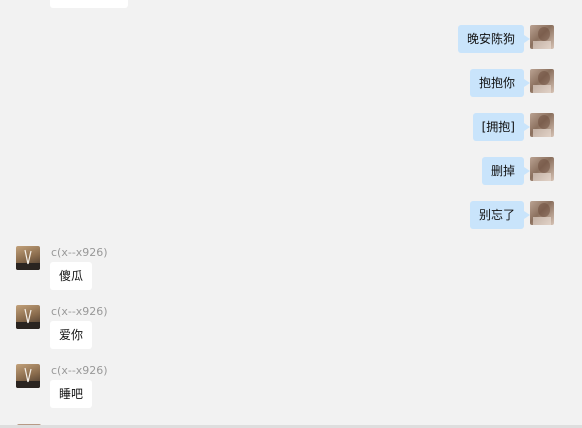  I want to click on message-bubble-self: 抱抱你, so click(500, 83).